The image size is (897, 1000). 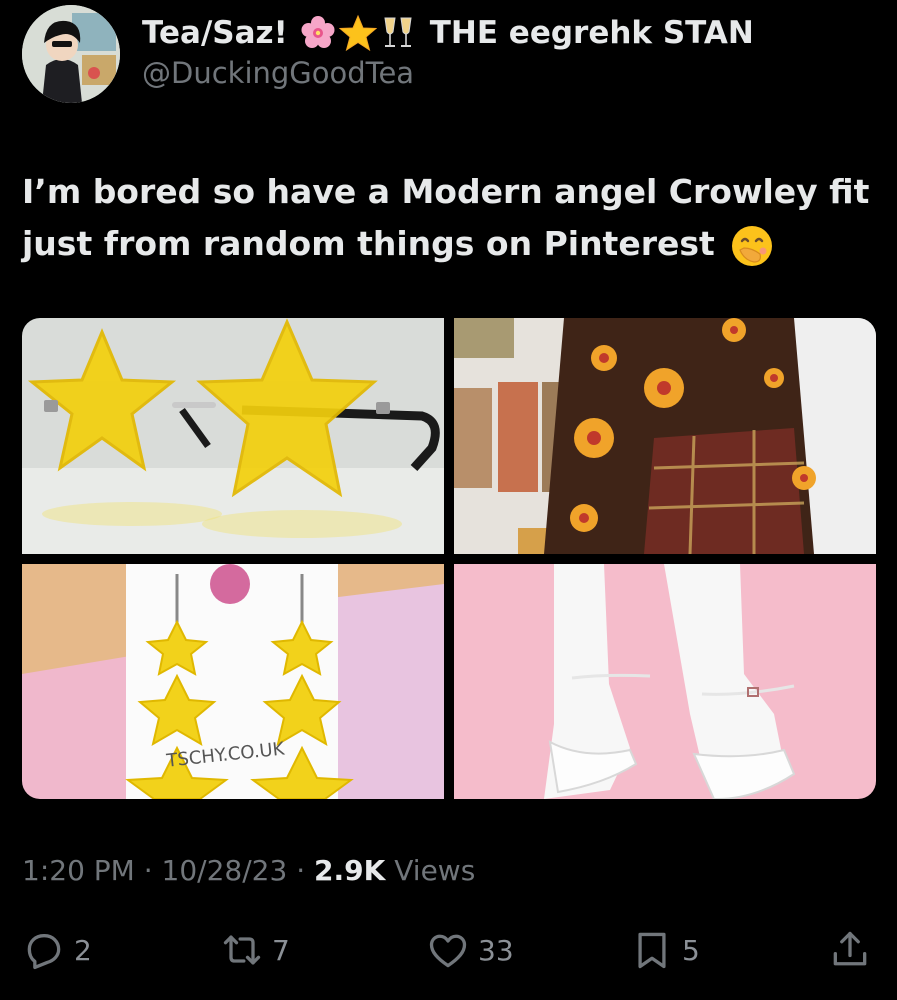 I want to click on heart-icon, so click(x=448, y=951).